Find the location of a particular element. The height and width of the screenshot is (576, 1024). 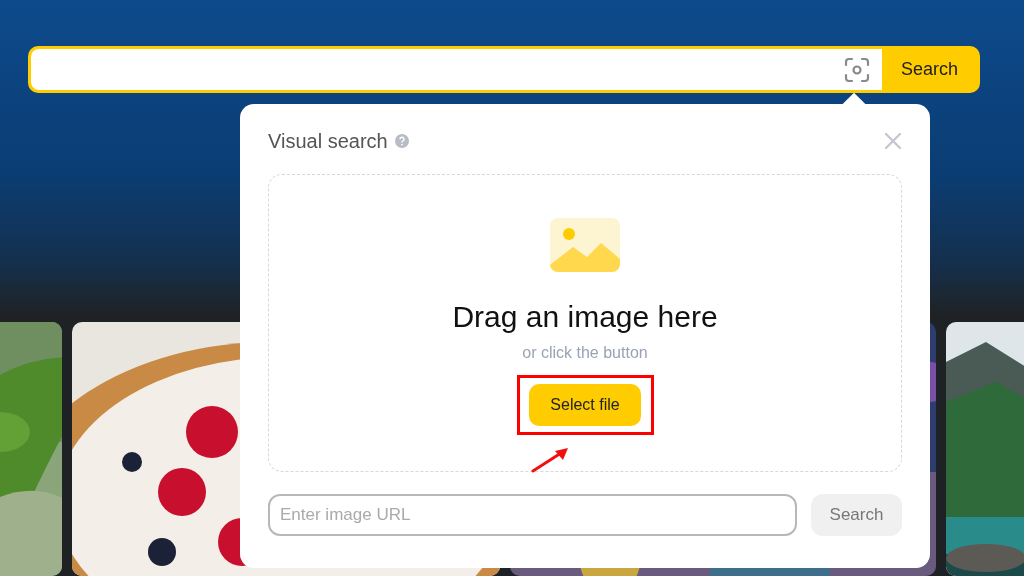

select-file-button: Select file is located at coordinates (585, 405).